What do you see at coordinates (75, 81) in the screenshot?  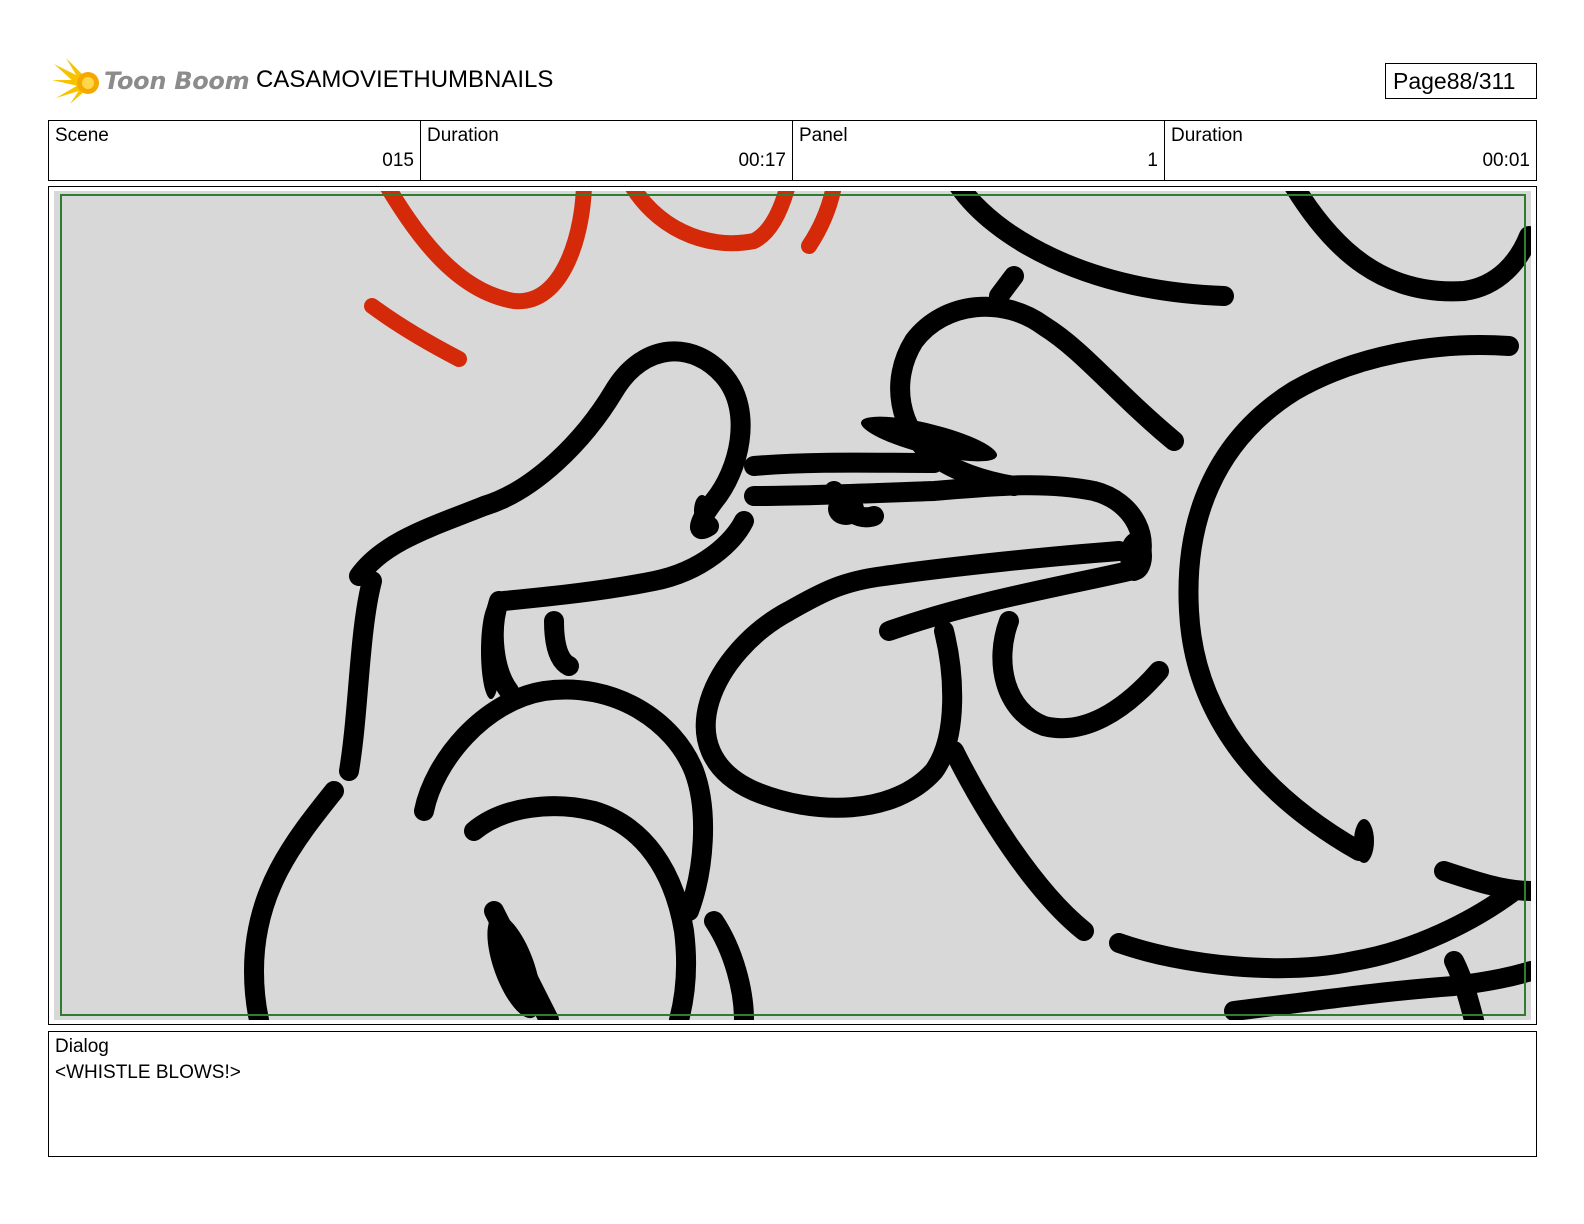 I see `toon-boom-burst-icon` at bounding box center [75, 81].